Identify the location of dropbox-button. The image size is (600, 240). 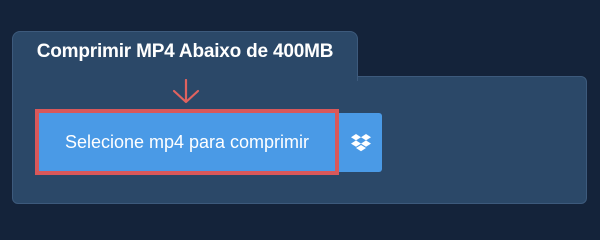
(360, 142).